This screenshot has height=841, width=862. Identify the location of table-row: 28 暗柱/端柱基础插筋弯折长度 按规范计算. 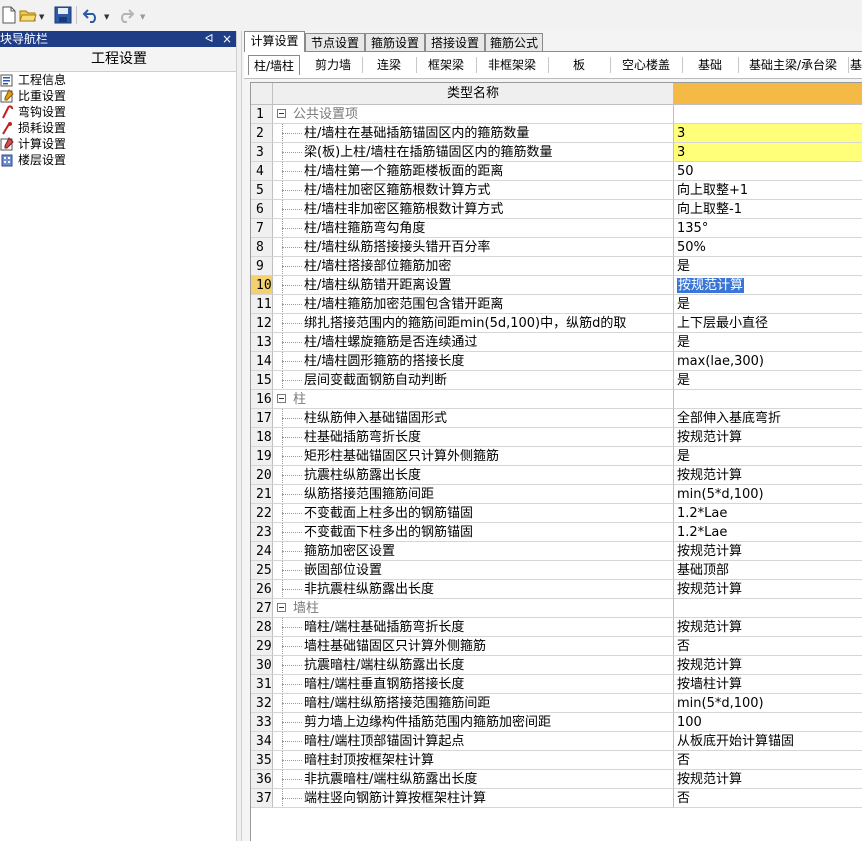
(556, 627).